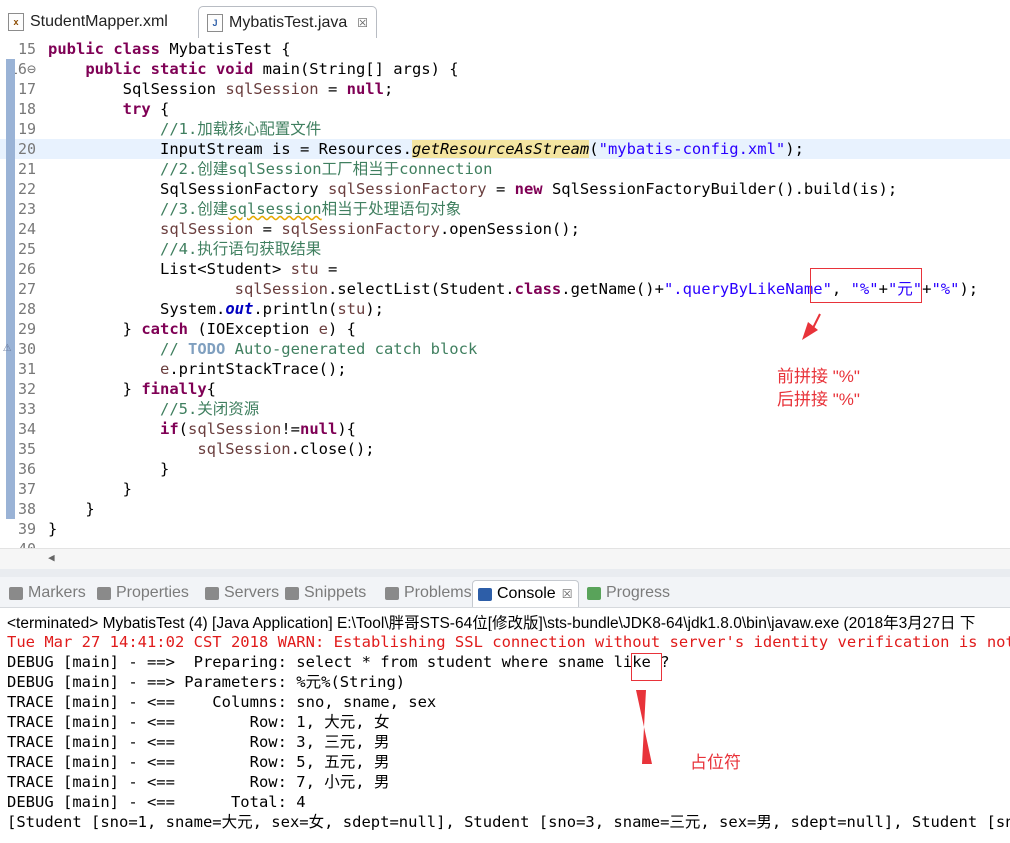 This screenshot has width=1010, height=843. Describe the element at coordinates (212, 593) in the screenshot. I see `servers-icon` at that location.